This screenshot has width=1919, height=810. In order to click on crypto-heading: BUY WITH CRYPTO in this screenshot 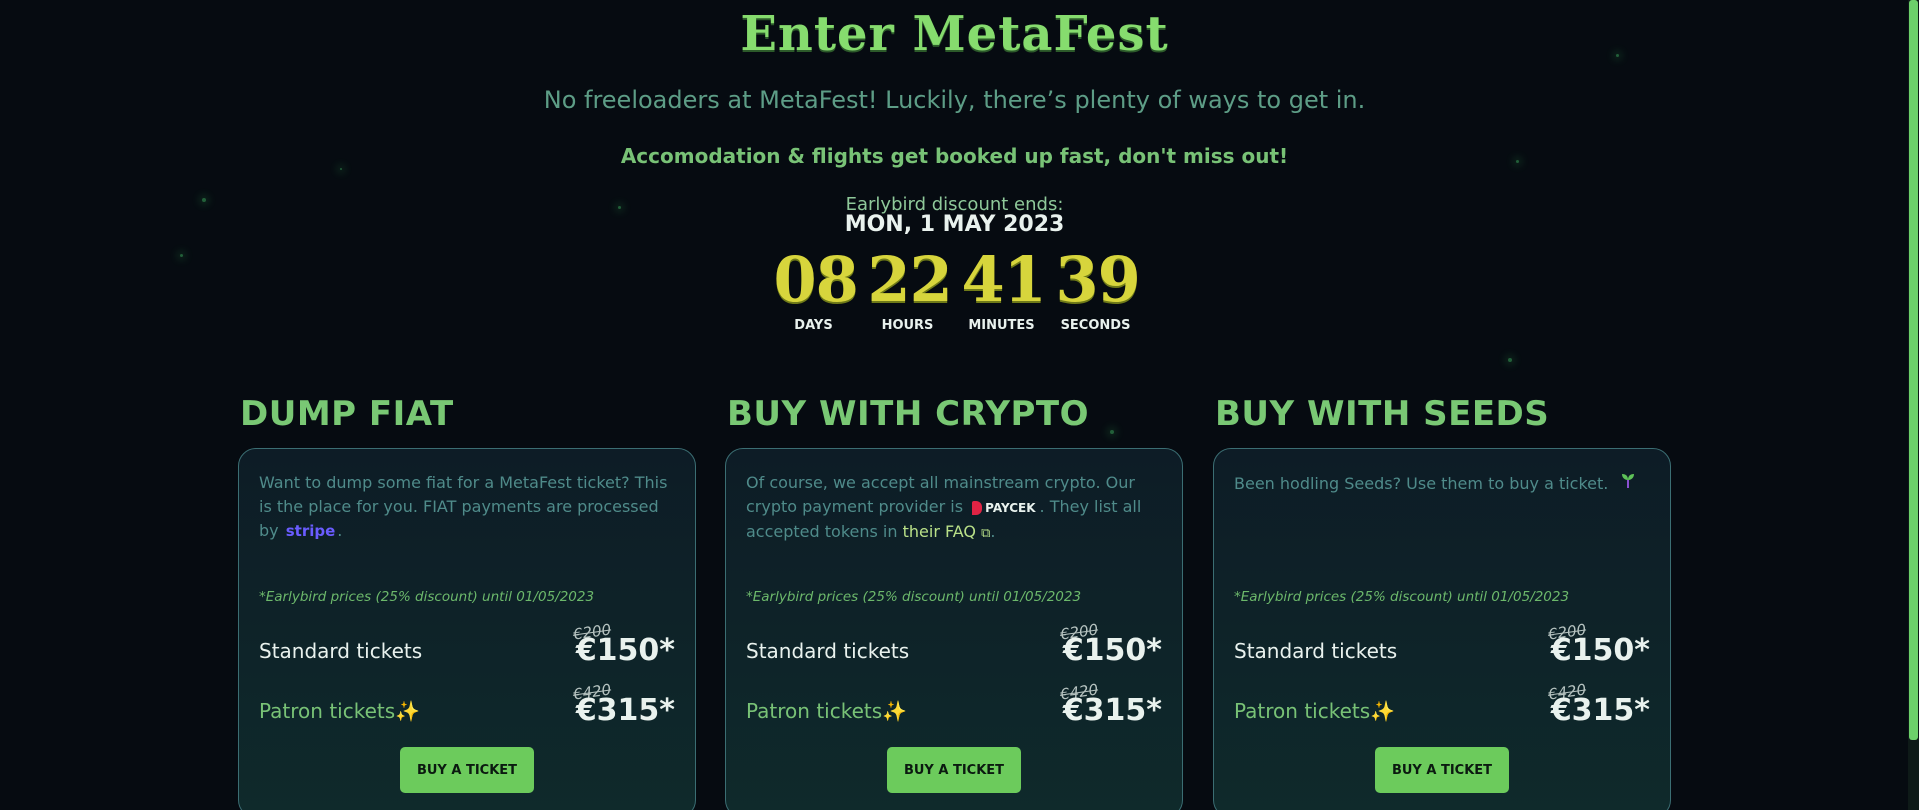, I will do `click(908, 414)`.